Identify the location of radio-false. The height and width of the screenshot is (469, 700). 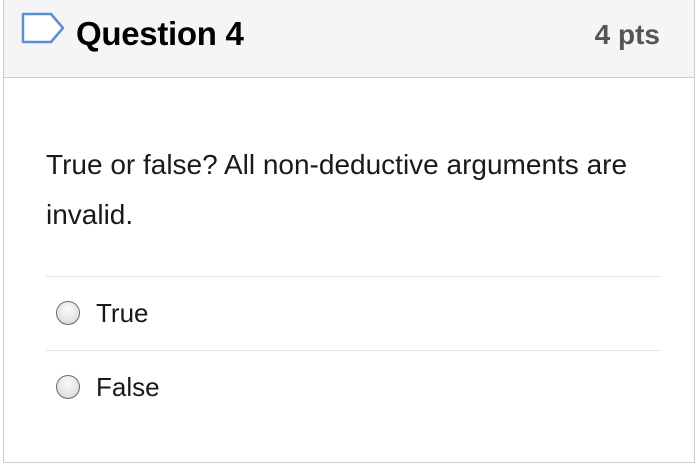
(68, 387).